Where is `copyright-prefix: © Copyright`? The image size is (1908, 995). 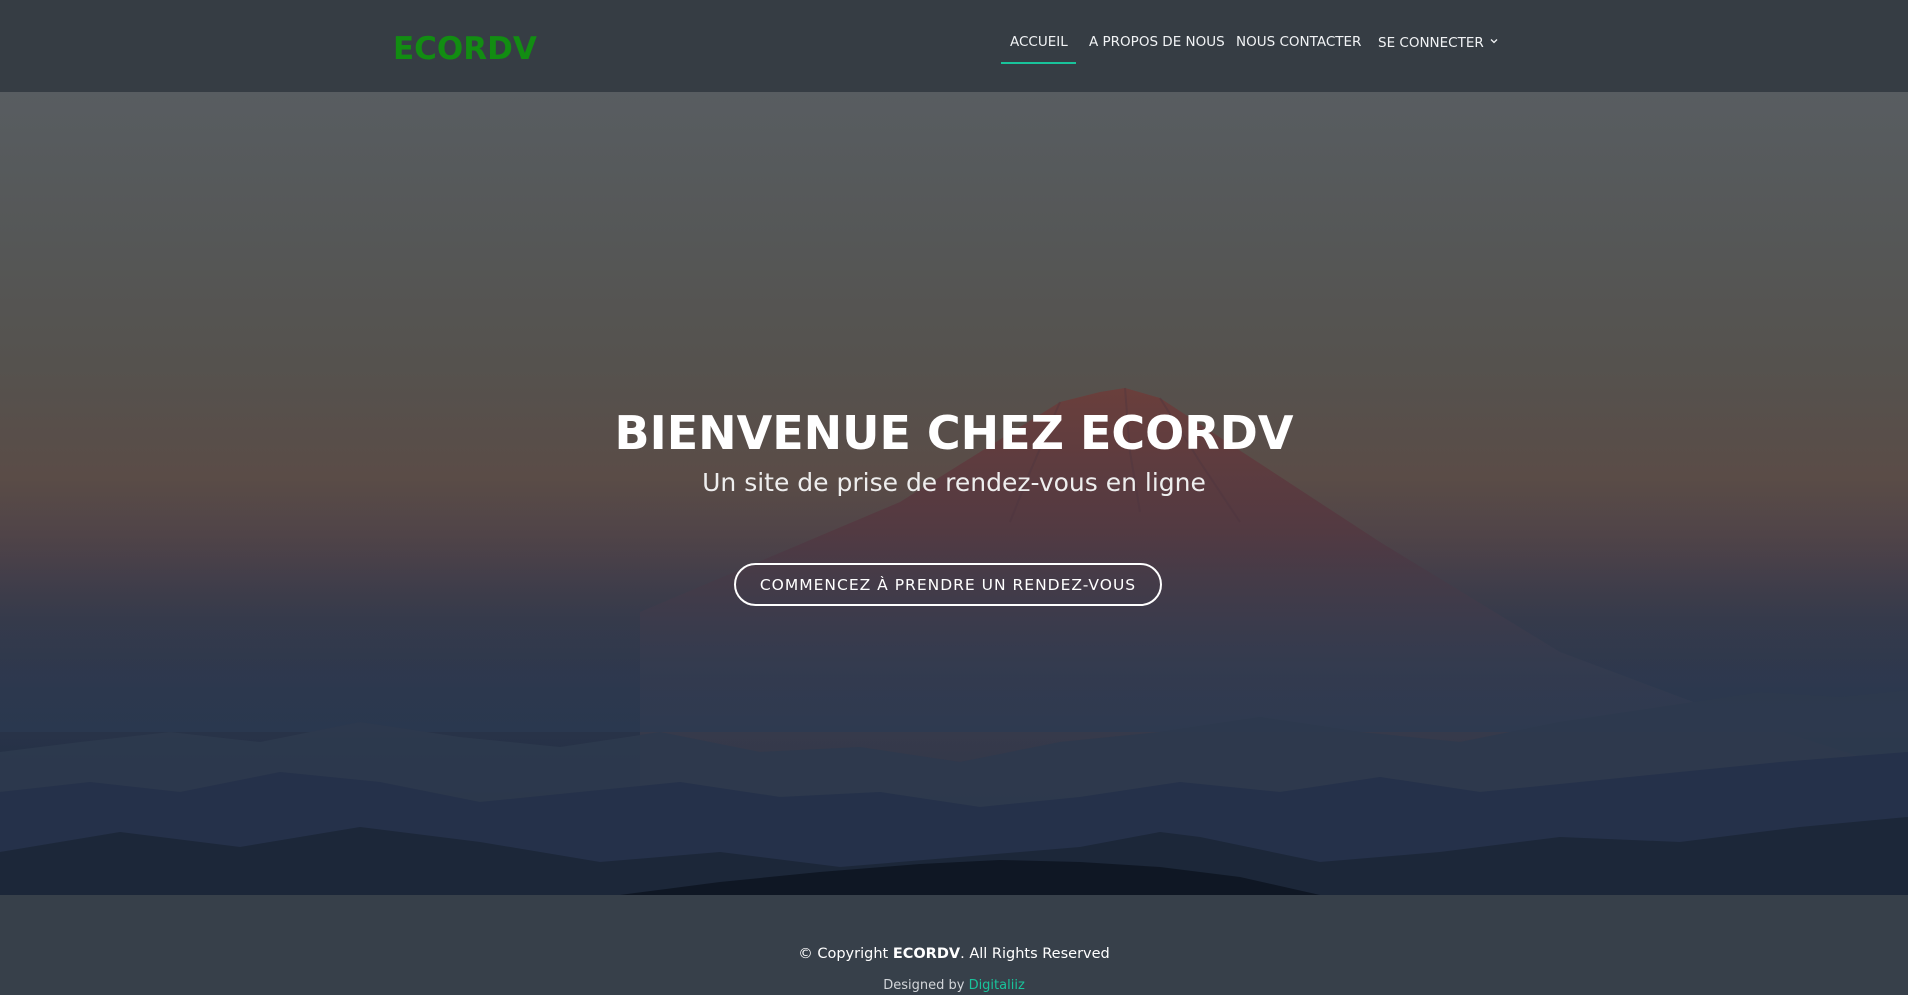 copyright-prefix: © Copyright is located at coordinates (845, 954).